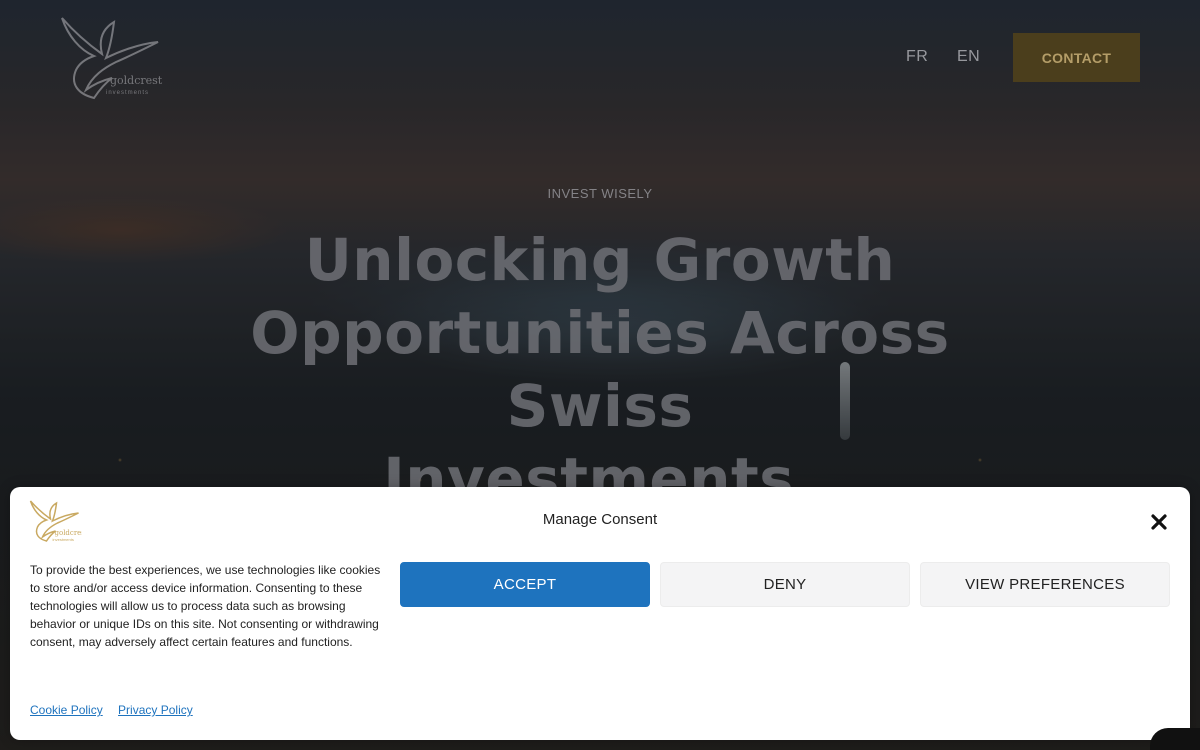 The image size is (1200, 750). I want to click on policy-links: Cookie Policy Privacy Policy, so click(117, 710).